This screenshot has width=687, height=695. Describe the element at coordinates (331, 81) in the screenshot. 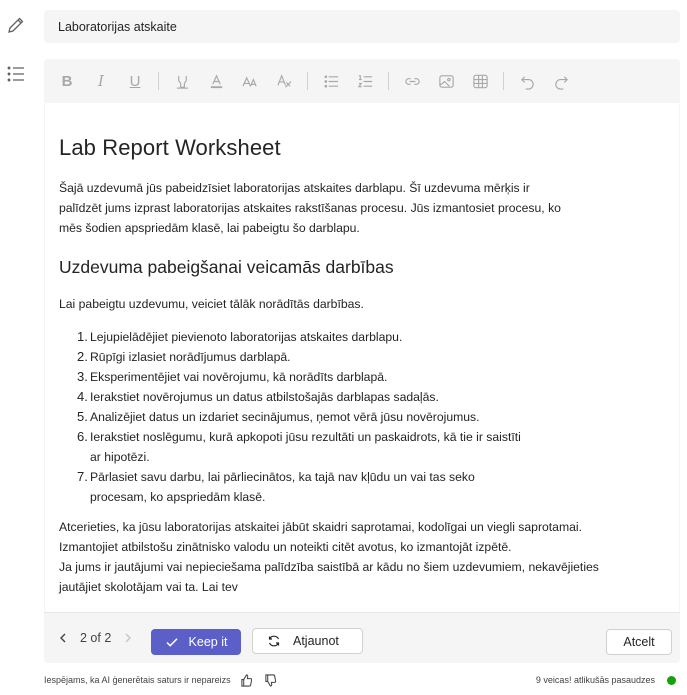

I see `bullet-list-icon` at that location.